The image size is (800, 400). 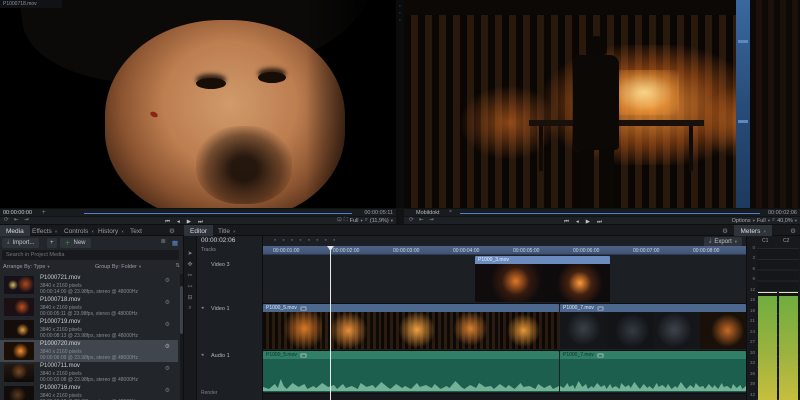 What do you see at coordinates (653, 355) in the screenshot?
I see `clip-header: P1000_7.mov m` at bounding box center [653, 355].